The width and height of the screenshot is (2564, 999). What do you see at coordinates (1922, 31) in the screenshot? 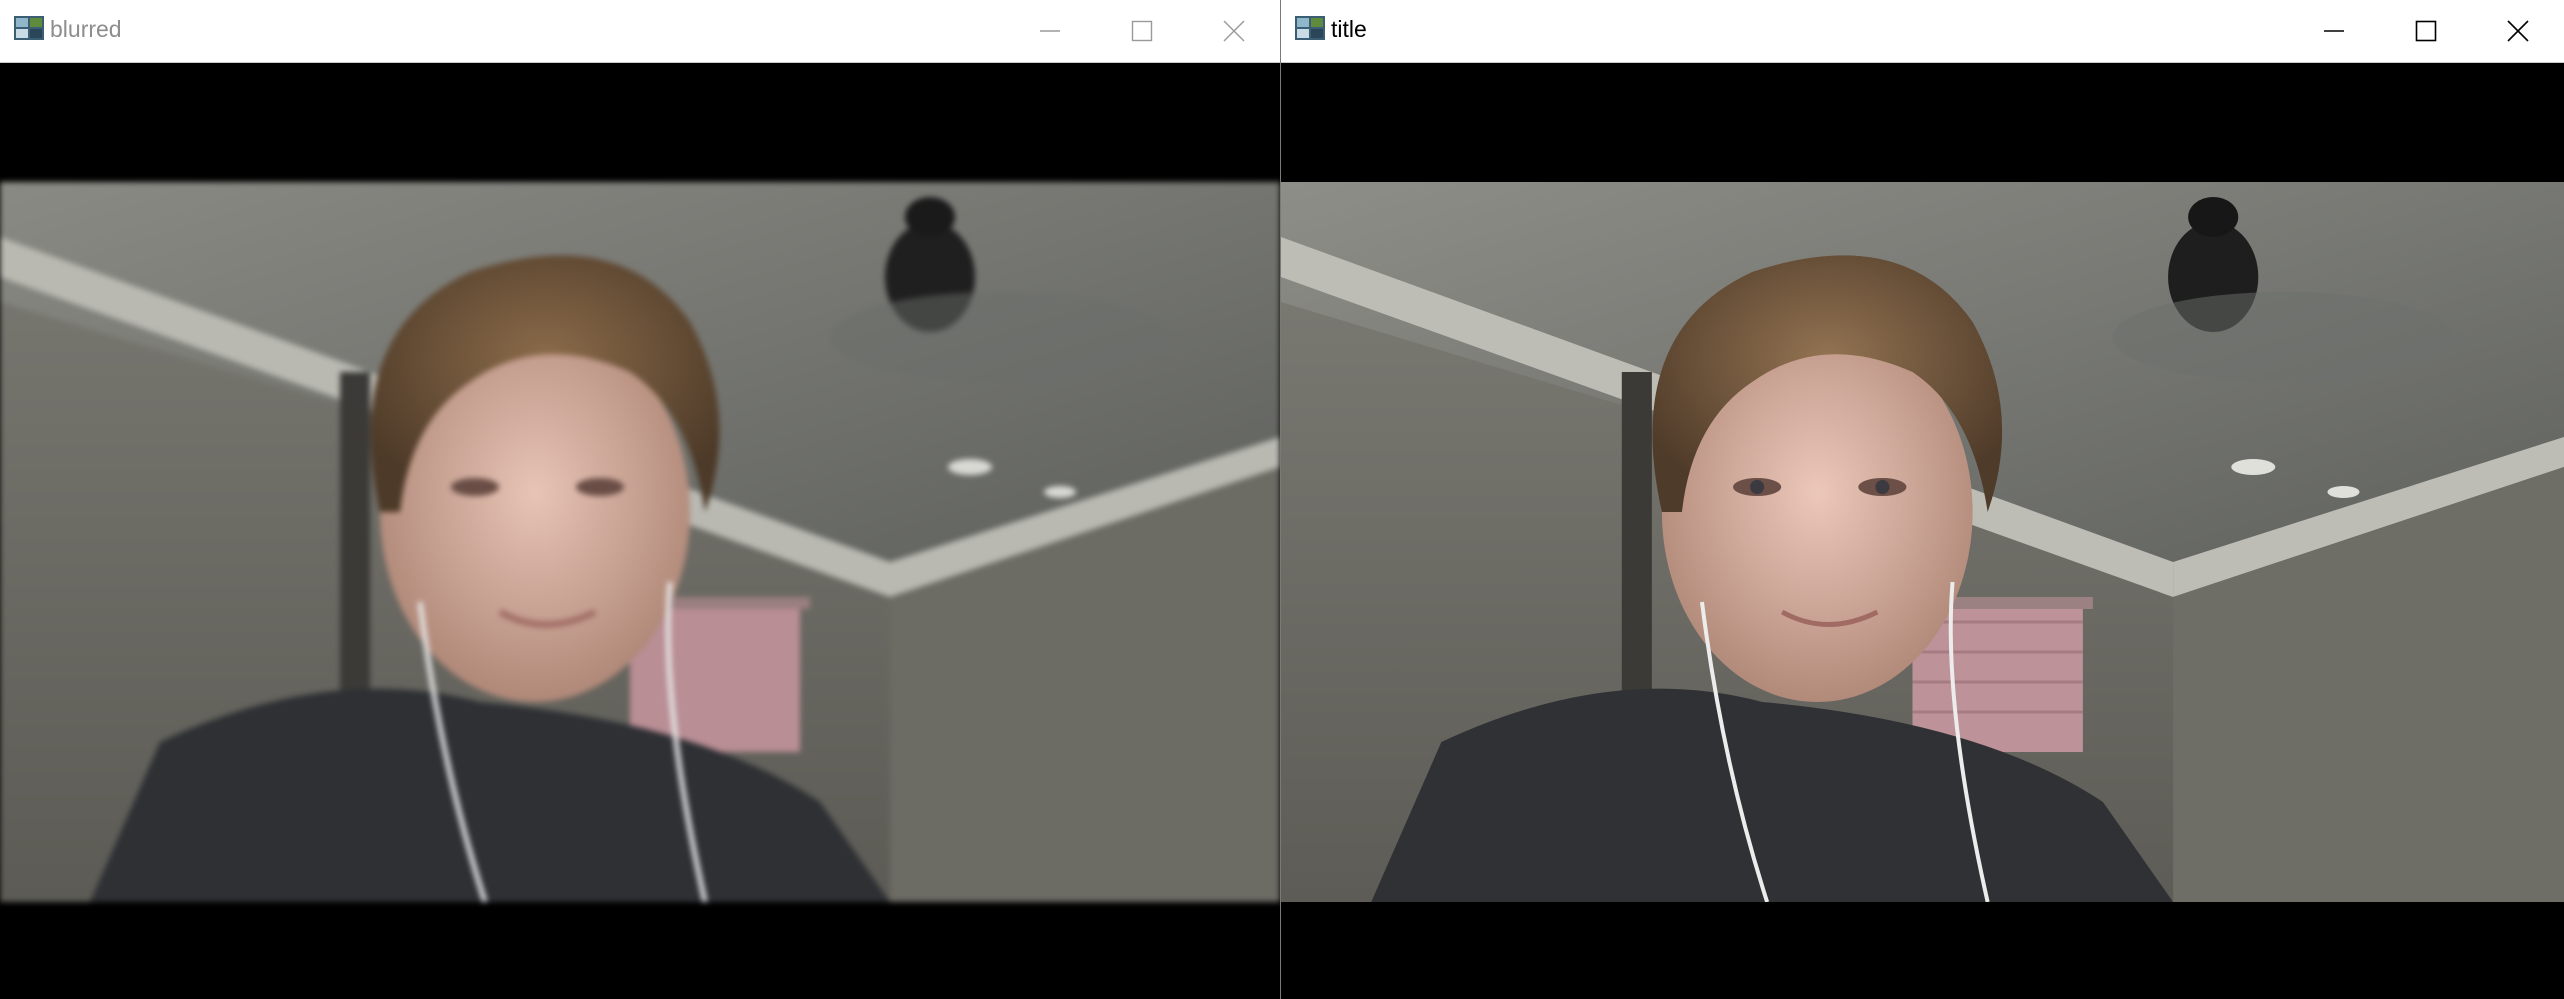
I see `title-bar: title` at bounding box center [1922, 31].